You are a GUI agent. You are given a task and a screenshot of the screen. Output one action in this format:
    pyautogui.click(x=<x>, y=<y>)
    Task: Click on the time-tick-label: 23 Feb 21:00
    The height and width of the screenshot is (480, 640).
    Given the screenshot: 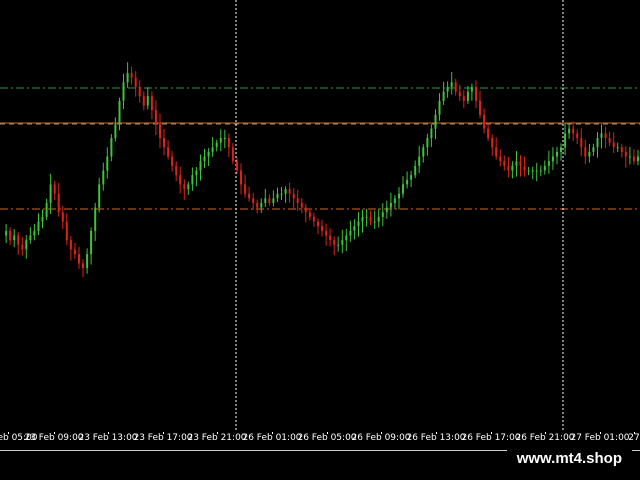 What is the action you would take?
    pyautogui.click(x=217, y=438)
    